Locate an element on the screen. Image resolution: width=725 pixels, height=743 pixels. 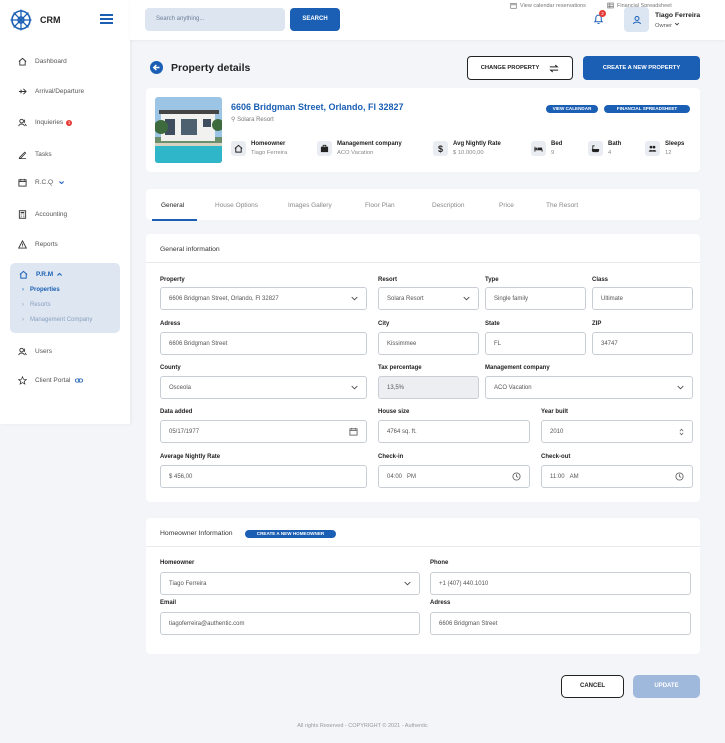
sidebar-item-reports: Reports is located at coordinates (38, 244).